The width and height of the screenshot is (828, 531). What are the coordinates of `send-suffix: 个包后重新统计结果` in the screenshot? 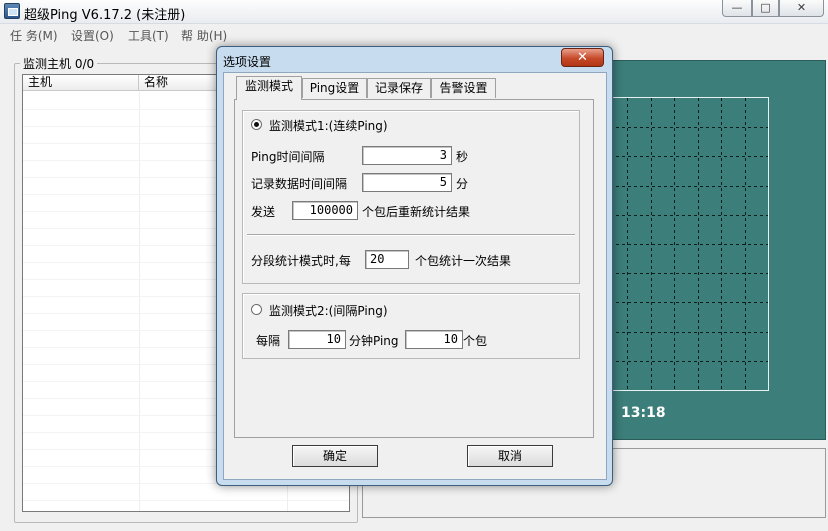 It's located at (416, 212).